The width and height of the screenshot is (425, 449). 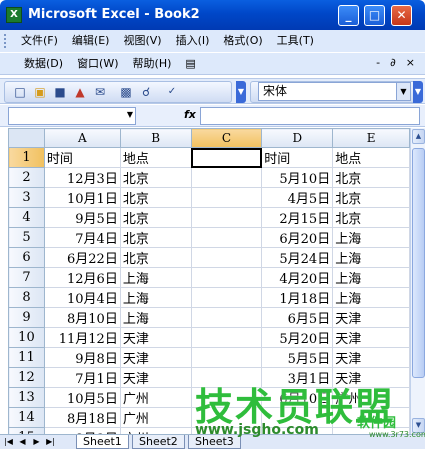 What do you see at coordinates (155, 177) in the screenshot?
I see `cell-b2: 北京` at bounding box center [155, 177].